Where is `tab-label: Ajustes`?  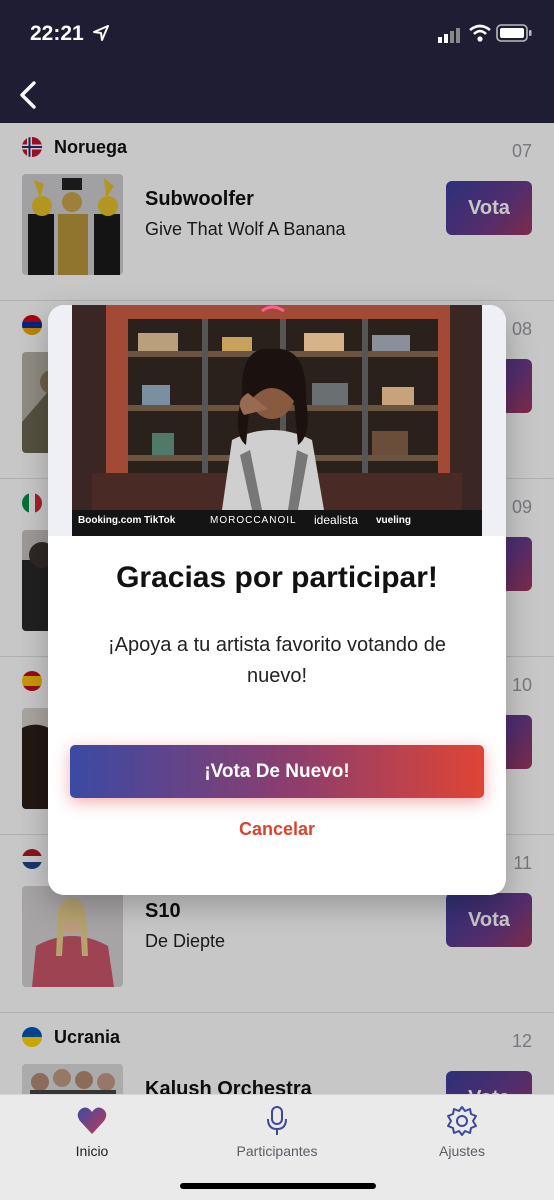
tab-label: Ajustes is located at coordinates (462, 1151).